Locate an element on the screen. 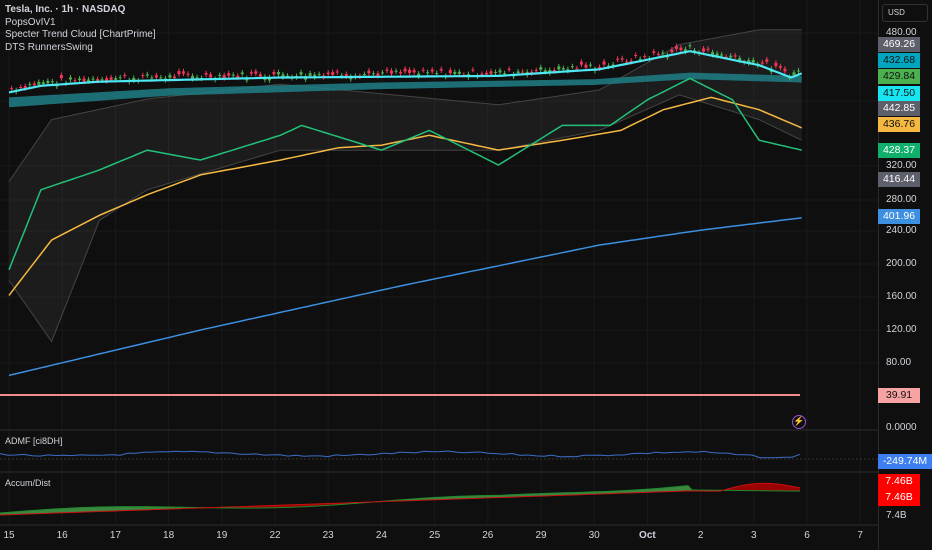  price-tick: 80.00 is located at coordinates (899, 362).